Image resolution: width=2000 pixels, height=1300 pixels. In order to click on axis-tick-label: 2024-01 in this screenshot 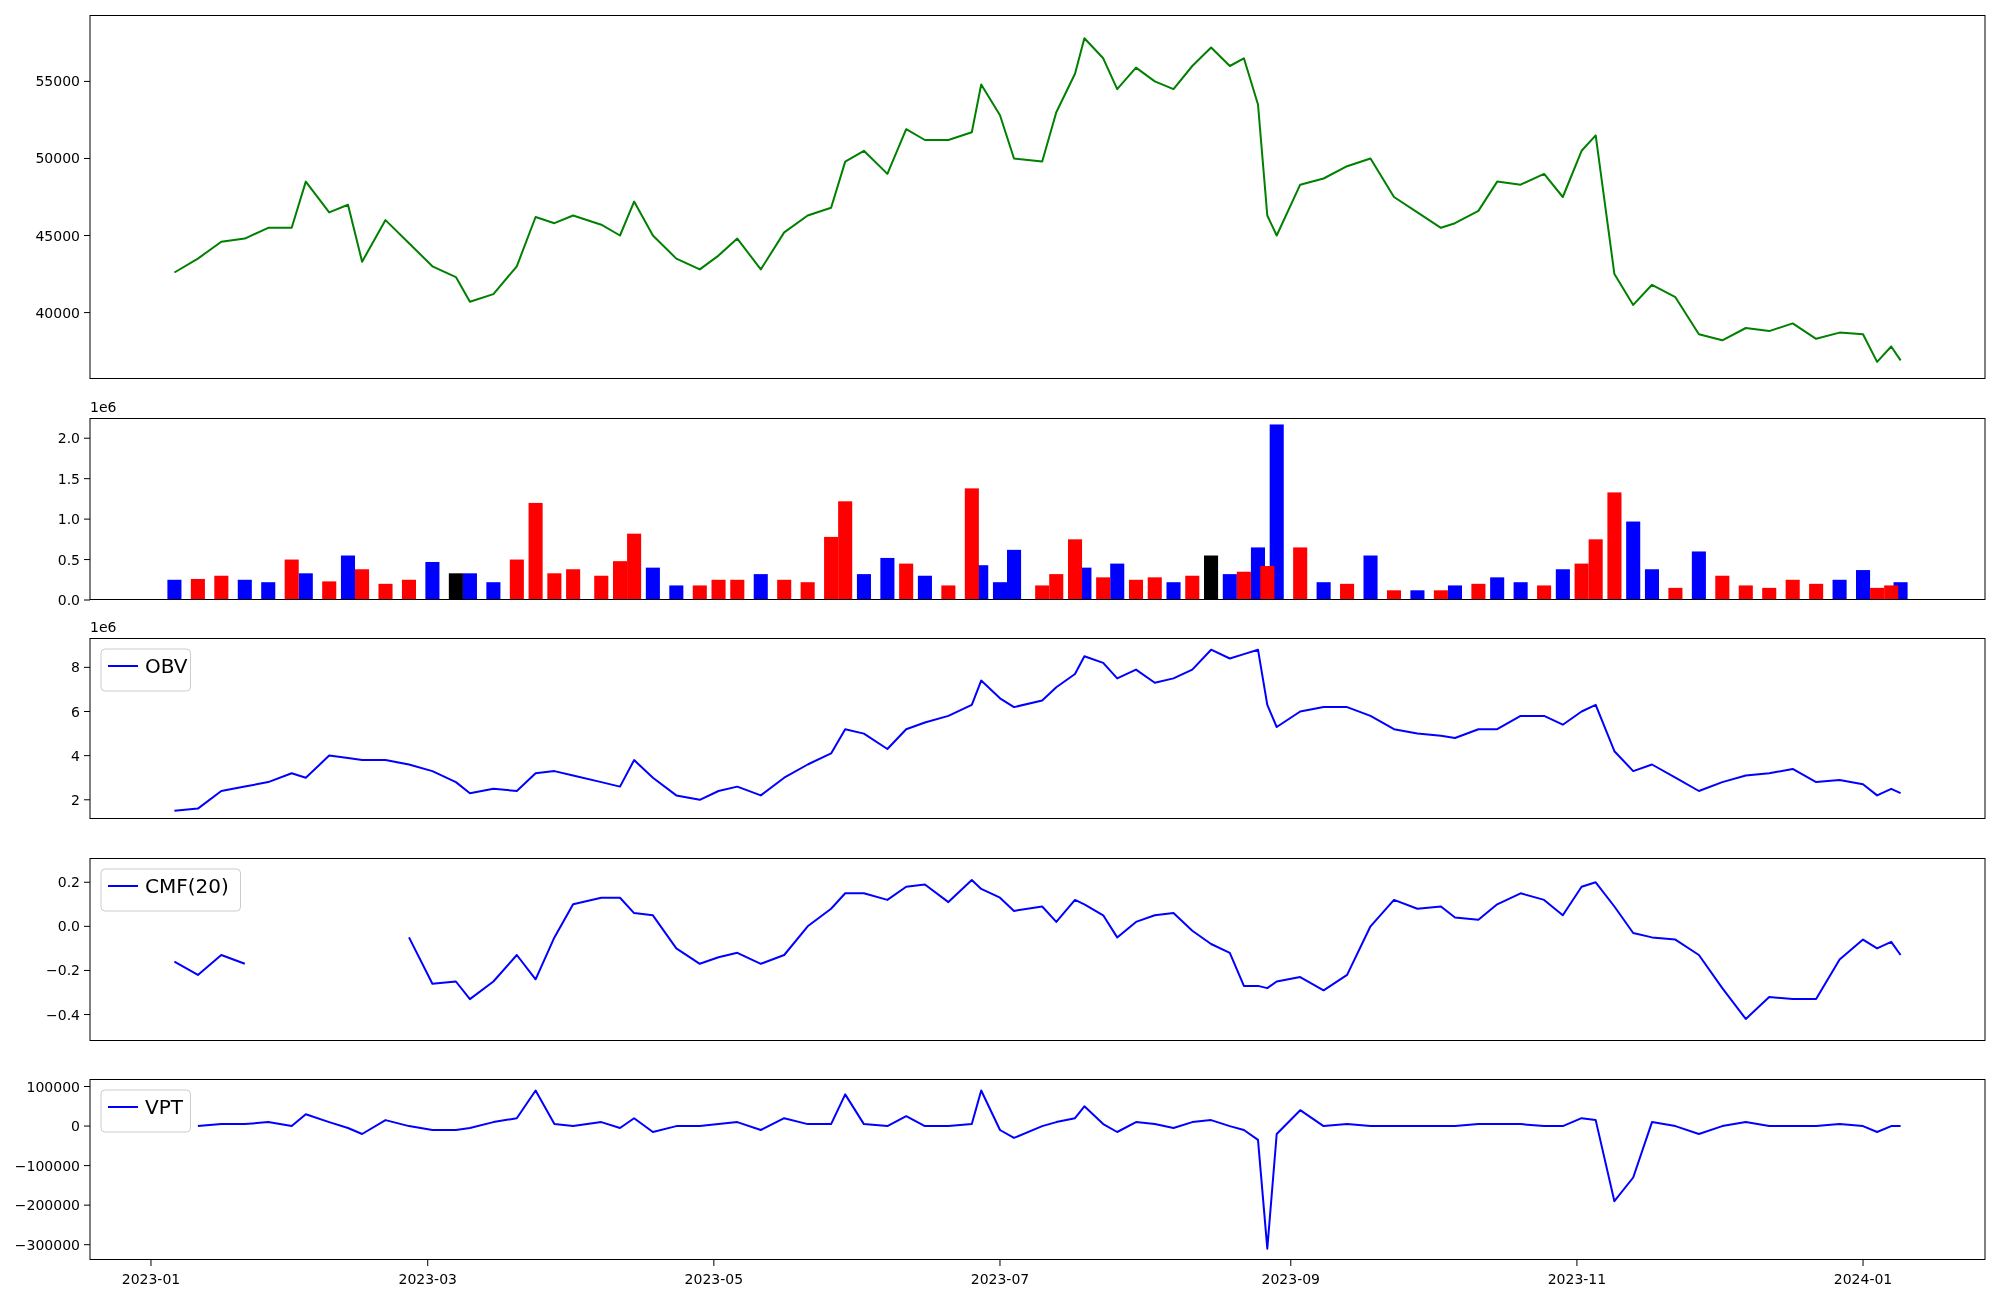, I will do `click(1863, 1279)`.